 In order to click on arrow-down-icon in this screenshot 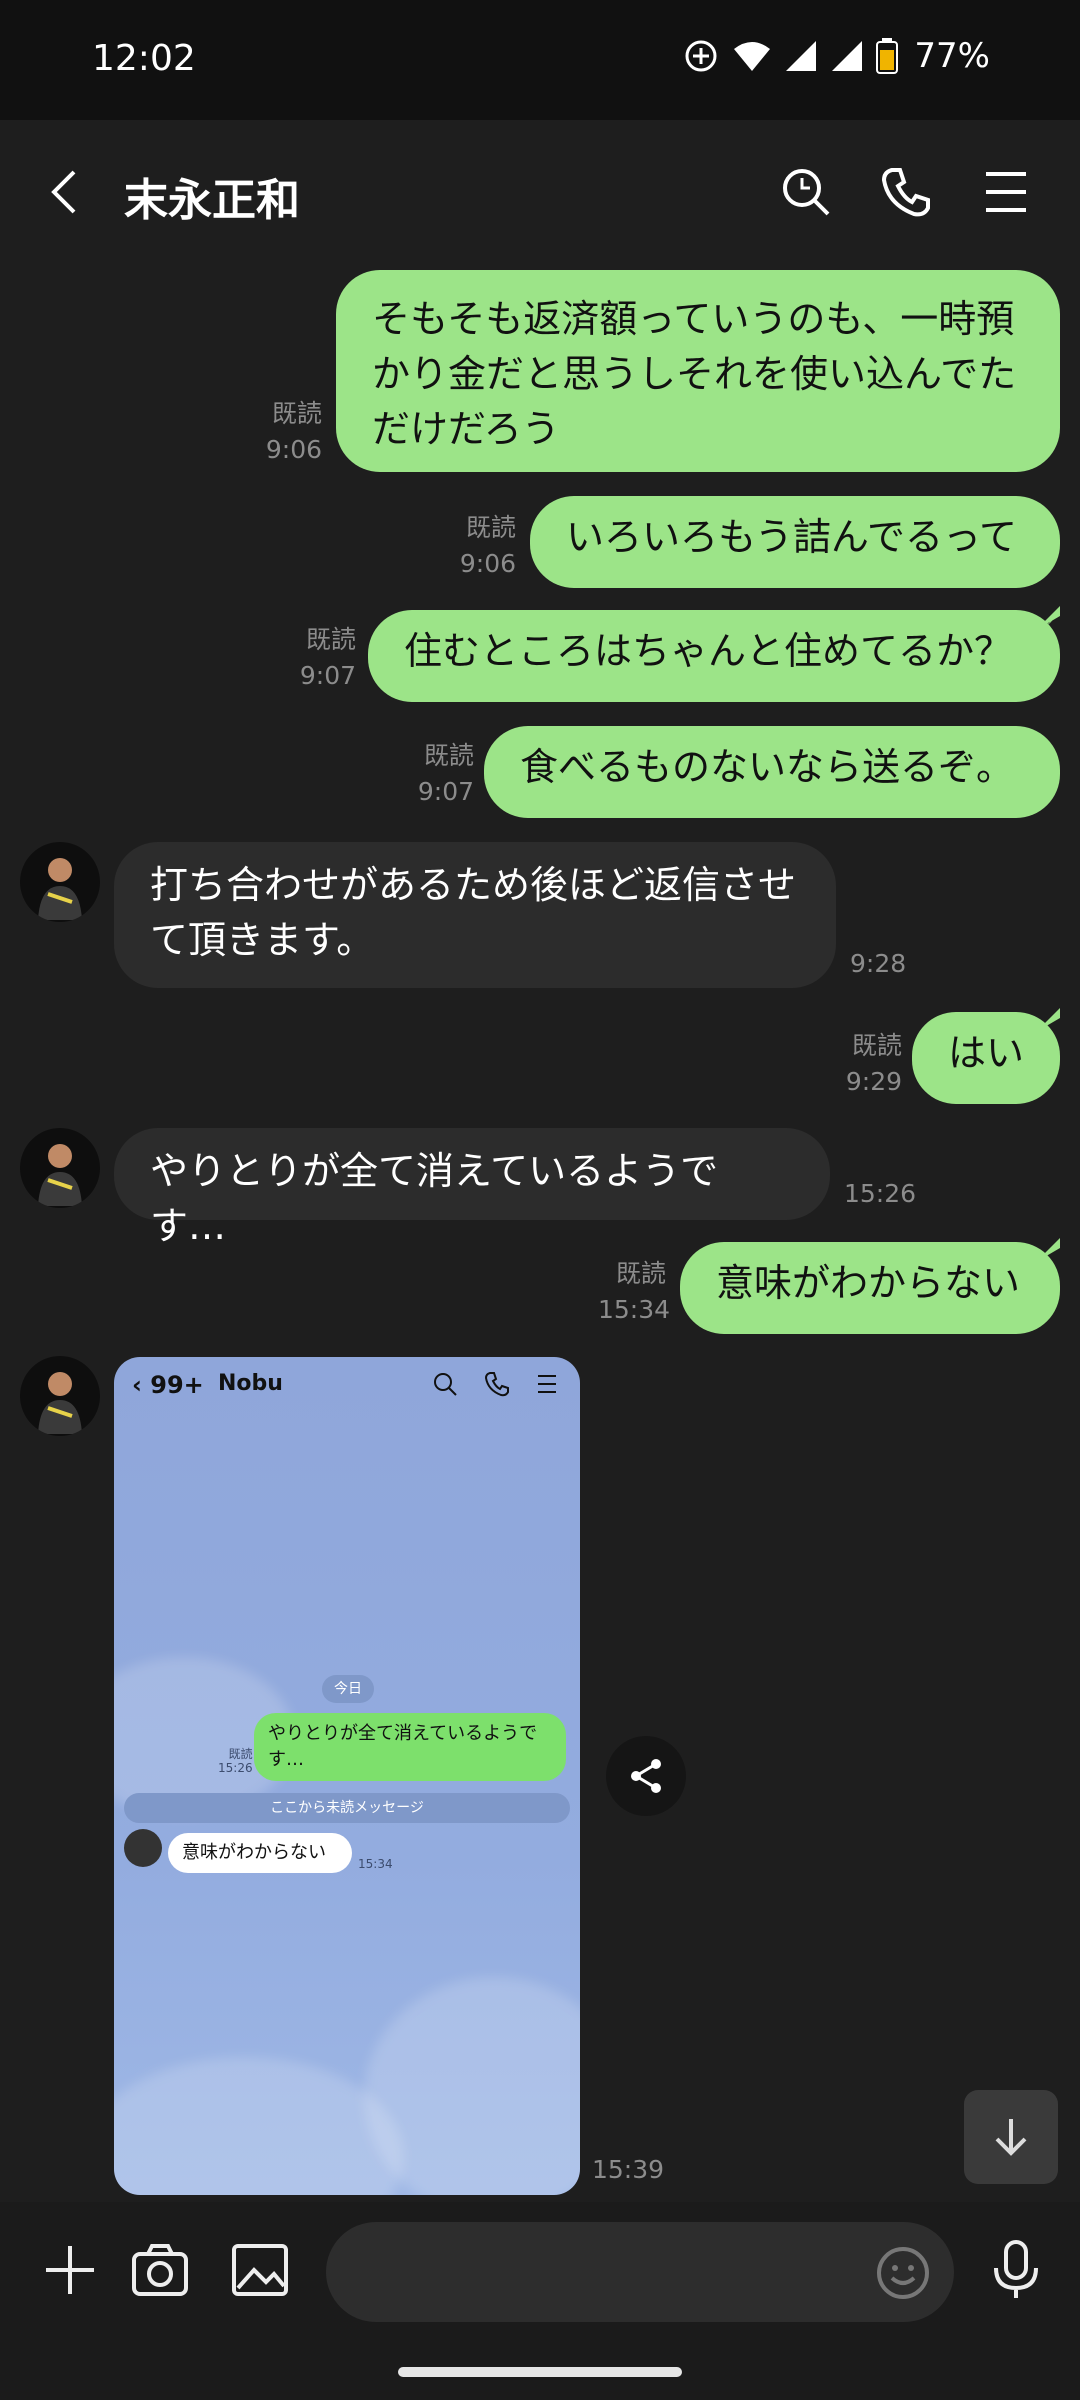, I will do `click(1011, 2137)`.